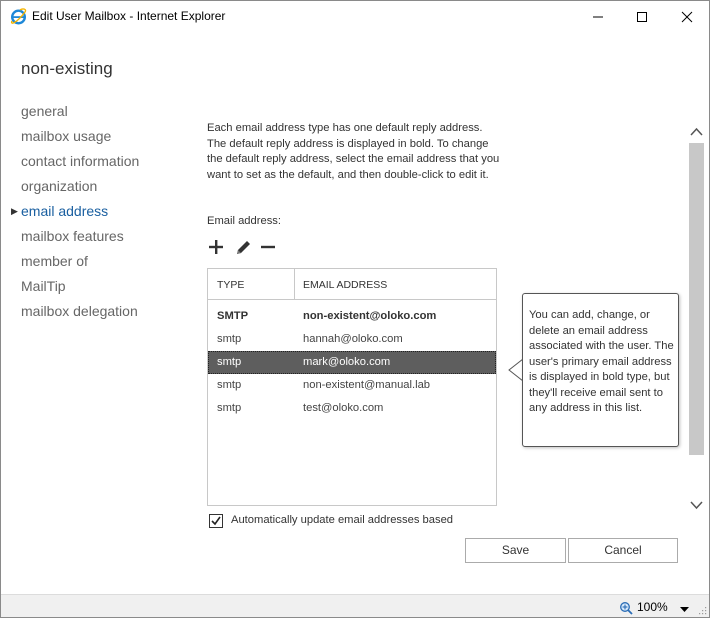  What do you see at coordinates (343, 408) in the screenshot?
I see `cell-address: test@oloko.com` at bounding box center [343, 408].